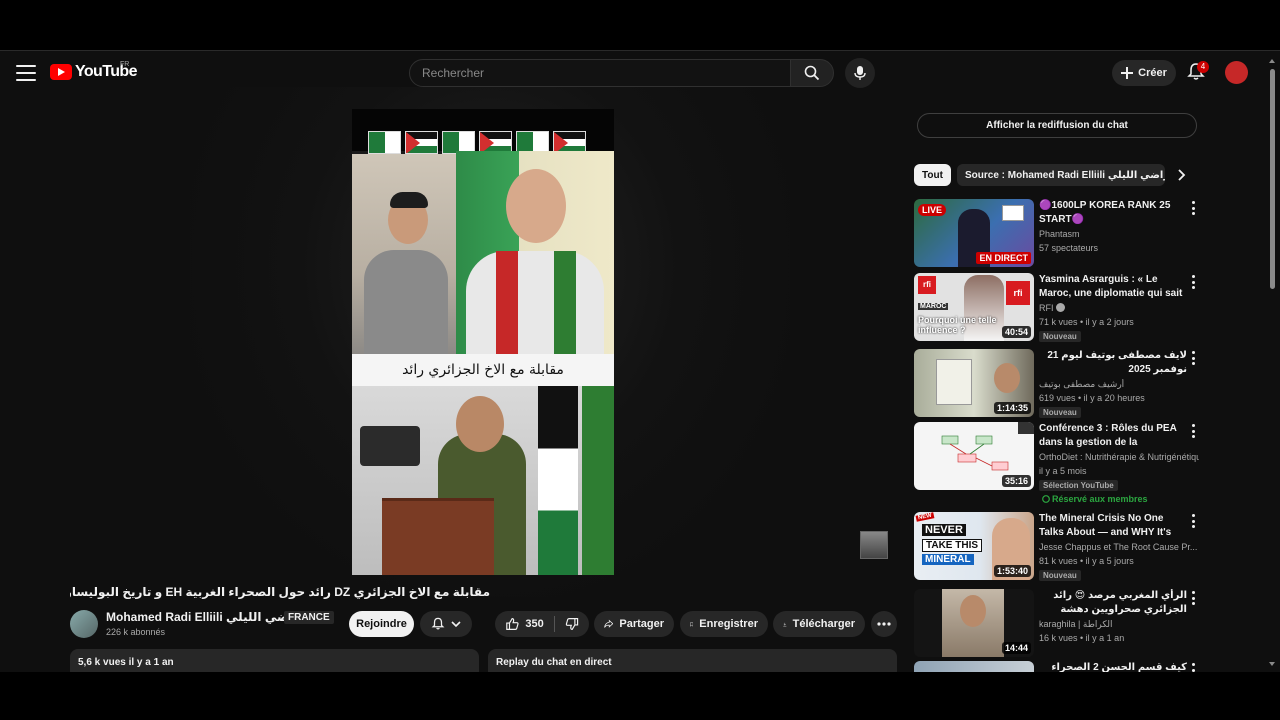 This screenshot has height=720, width=1280. Describe the element at coordinates (1057, 125) in the screenshot. I see `show-chat-replay-button: Afficher la rediffusion du chat` at that location.